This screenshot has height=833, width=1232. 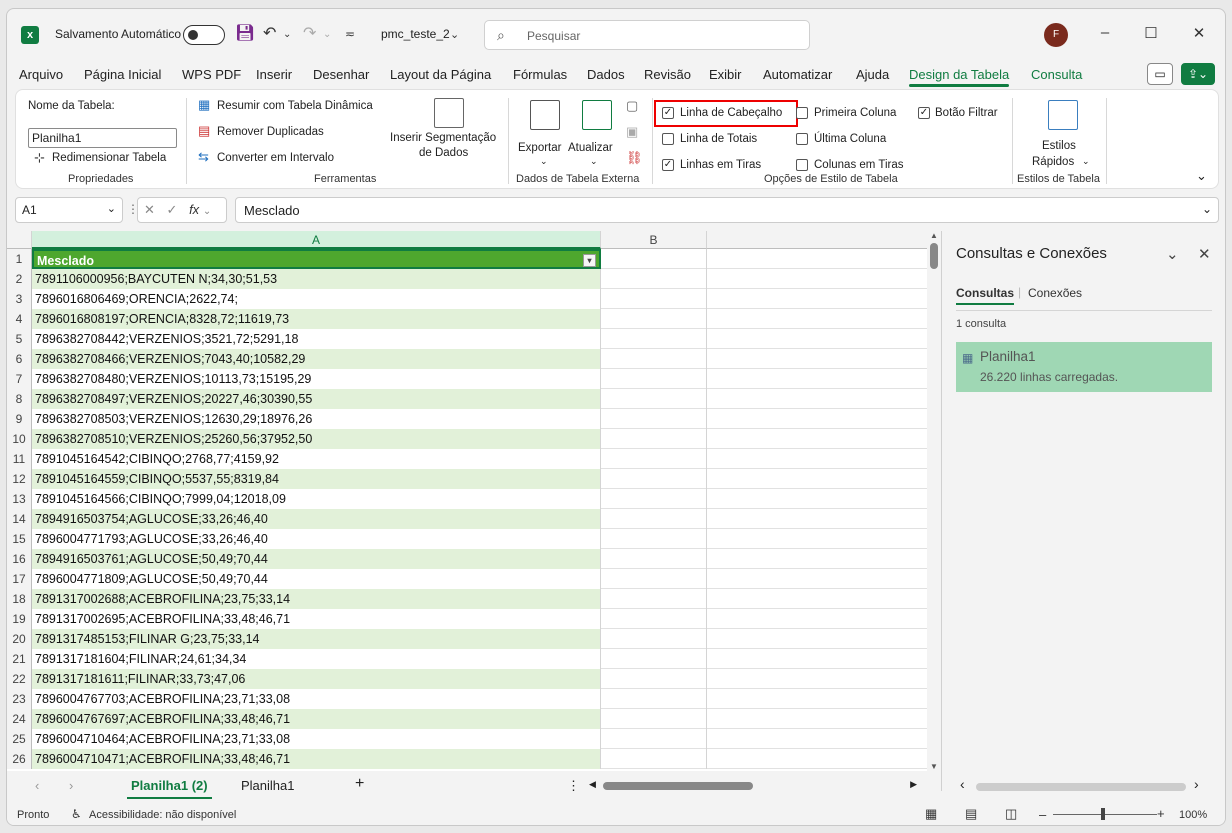 What do you see at coordinates (454, 34) in the screenshot?
I see `file-name-chevron-icon: ⌄` at bounding box center [454, 34].